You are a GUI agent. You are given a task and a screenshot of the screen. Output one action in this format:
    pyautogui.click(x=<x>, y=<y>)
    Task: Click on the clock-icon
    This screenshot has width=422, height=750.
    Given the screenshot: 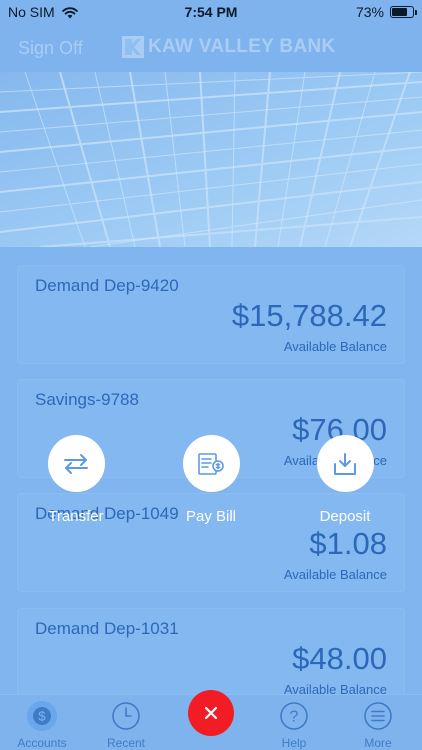 What is the action you would take?
    pyautogui.click(x=126, y=716)
    